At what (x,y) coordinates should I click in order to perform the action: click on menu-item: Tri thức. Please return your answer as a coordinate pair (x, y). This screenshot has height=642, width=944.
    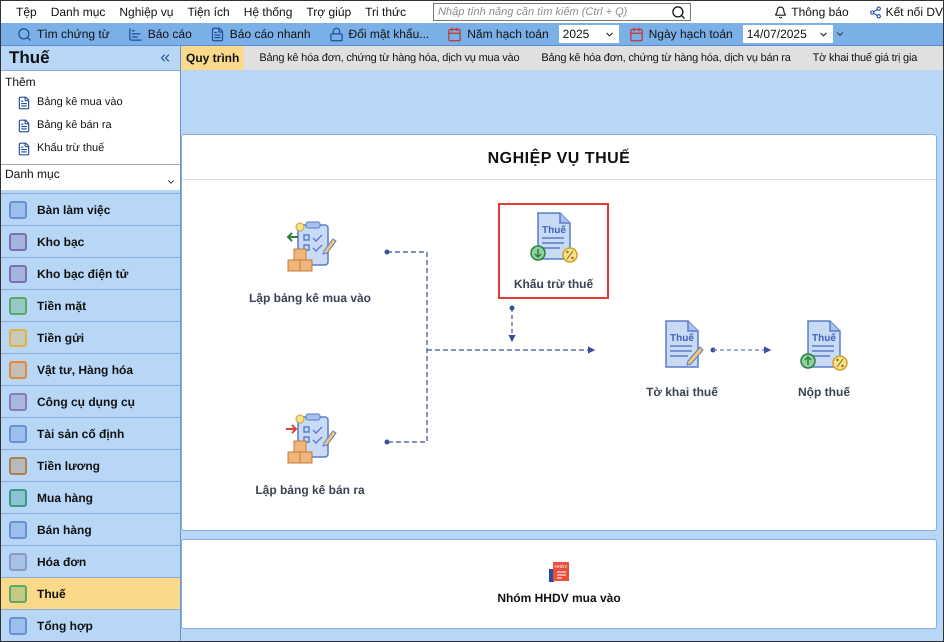
    Looking at the image, I should click on (386, 12).